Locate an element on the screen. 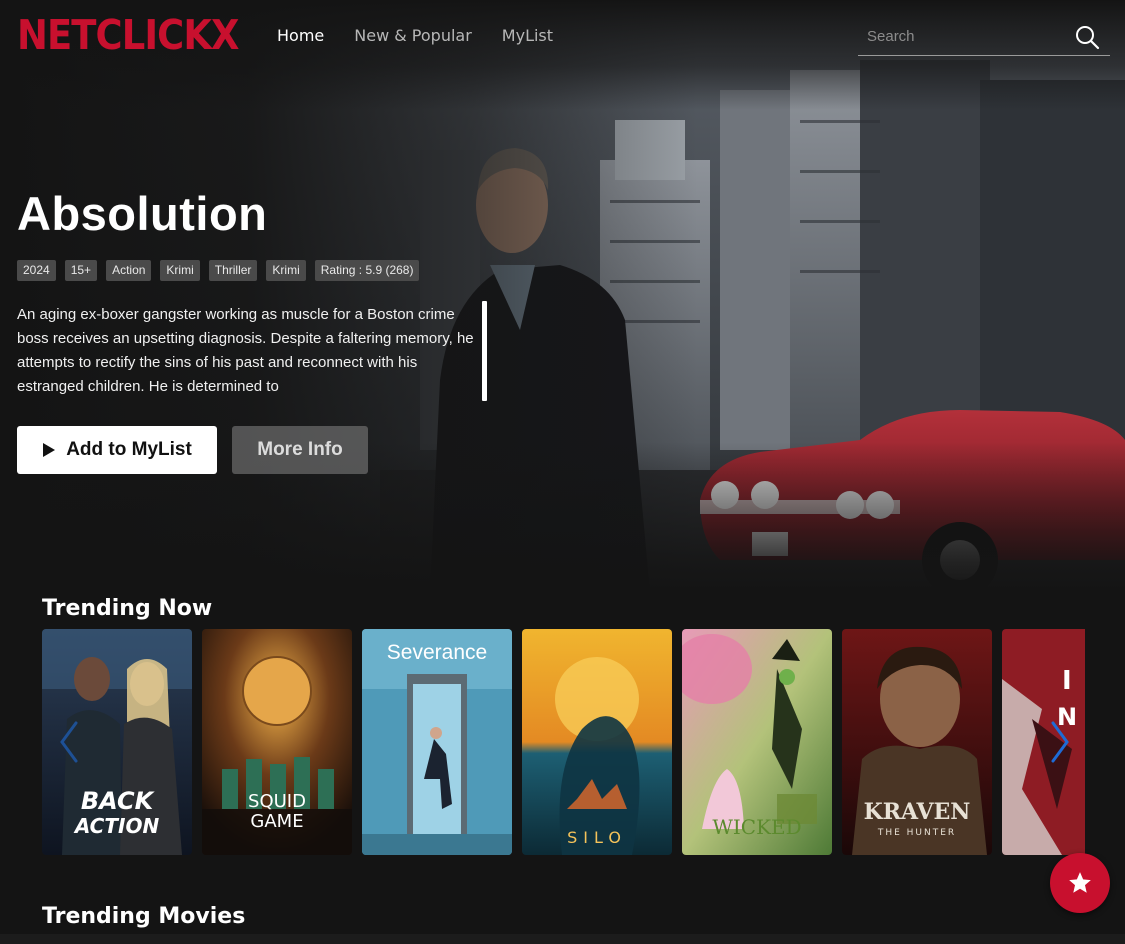 Image resolution: width=1125 pixels, height=944 pixels. nav-link-home: Home is located at coordinates (300, 35).